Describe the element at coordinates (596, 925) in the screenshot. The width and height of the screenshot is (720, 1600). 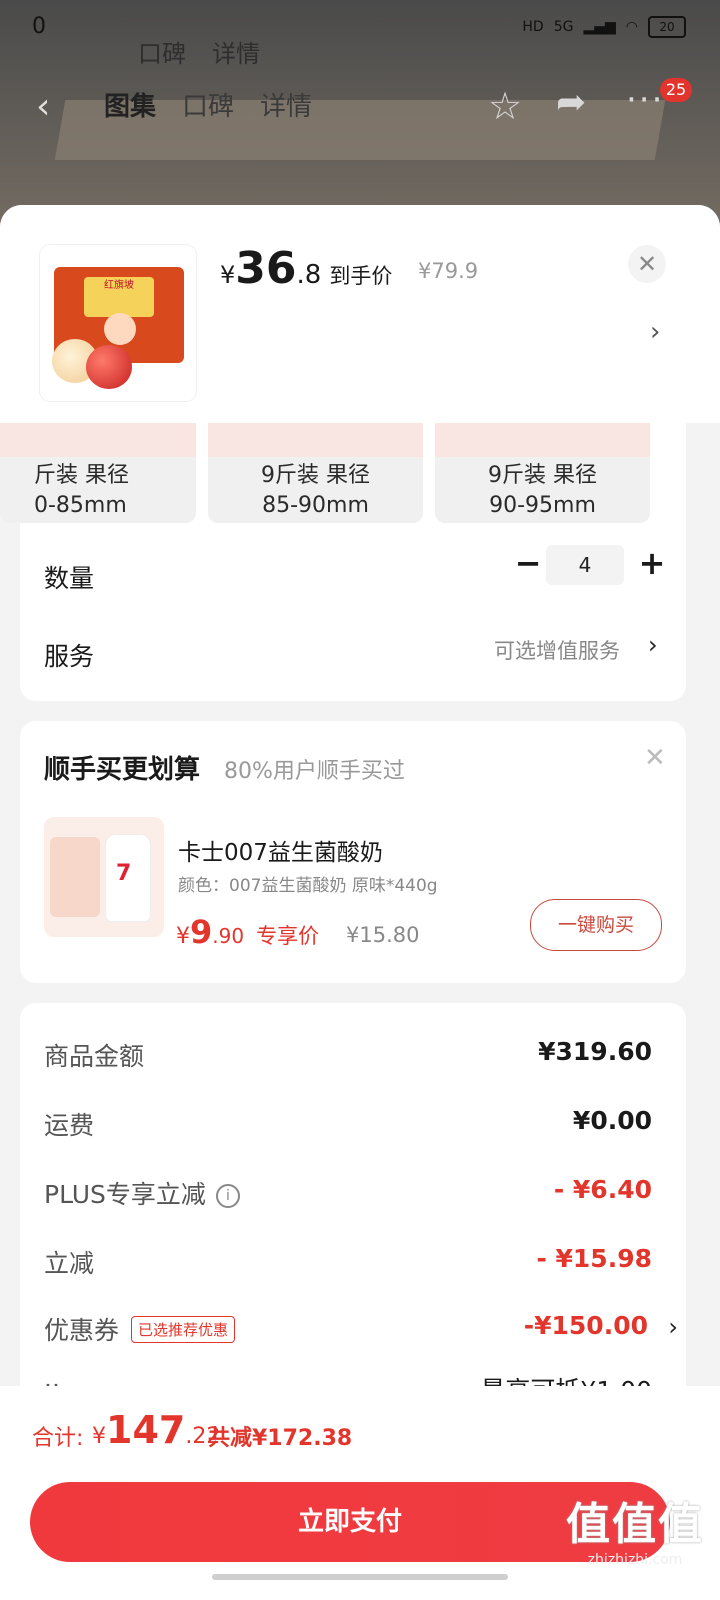
I see `one-click-buy-button: 一键购买` at that location.